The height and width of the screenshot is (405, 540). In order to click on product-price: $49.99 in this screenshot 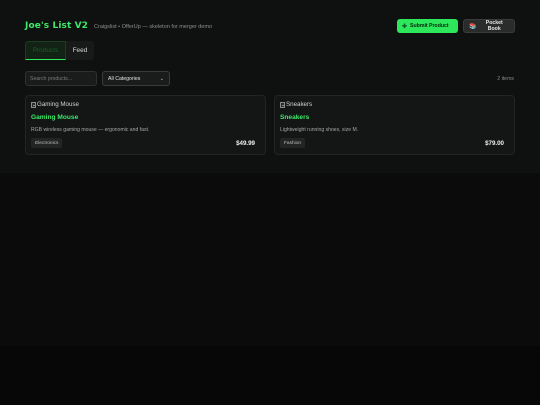, I will do `click(245, 143)`.